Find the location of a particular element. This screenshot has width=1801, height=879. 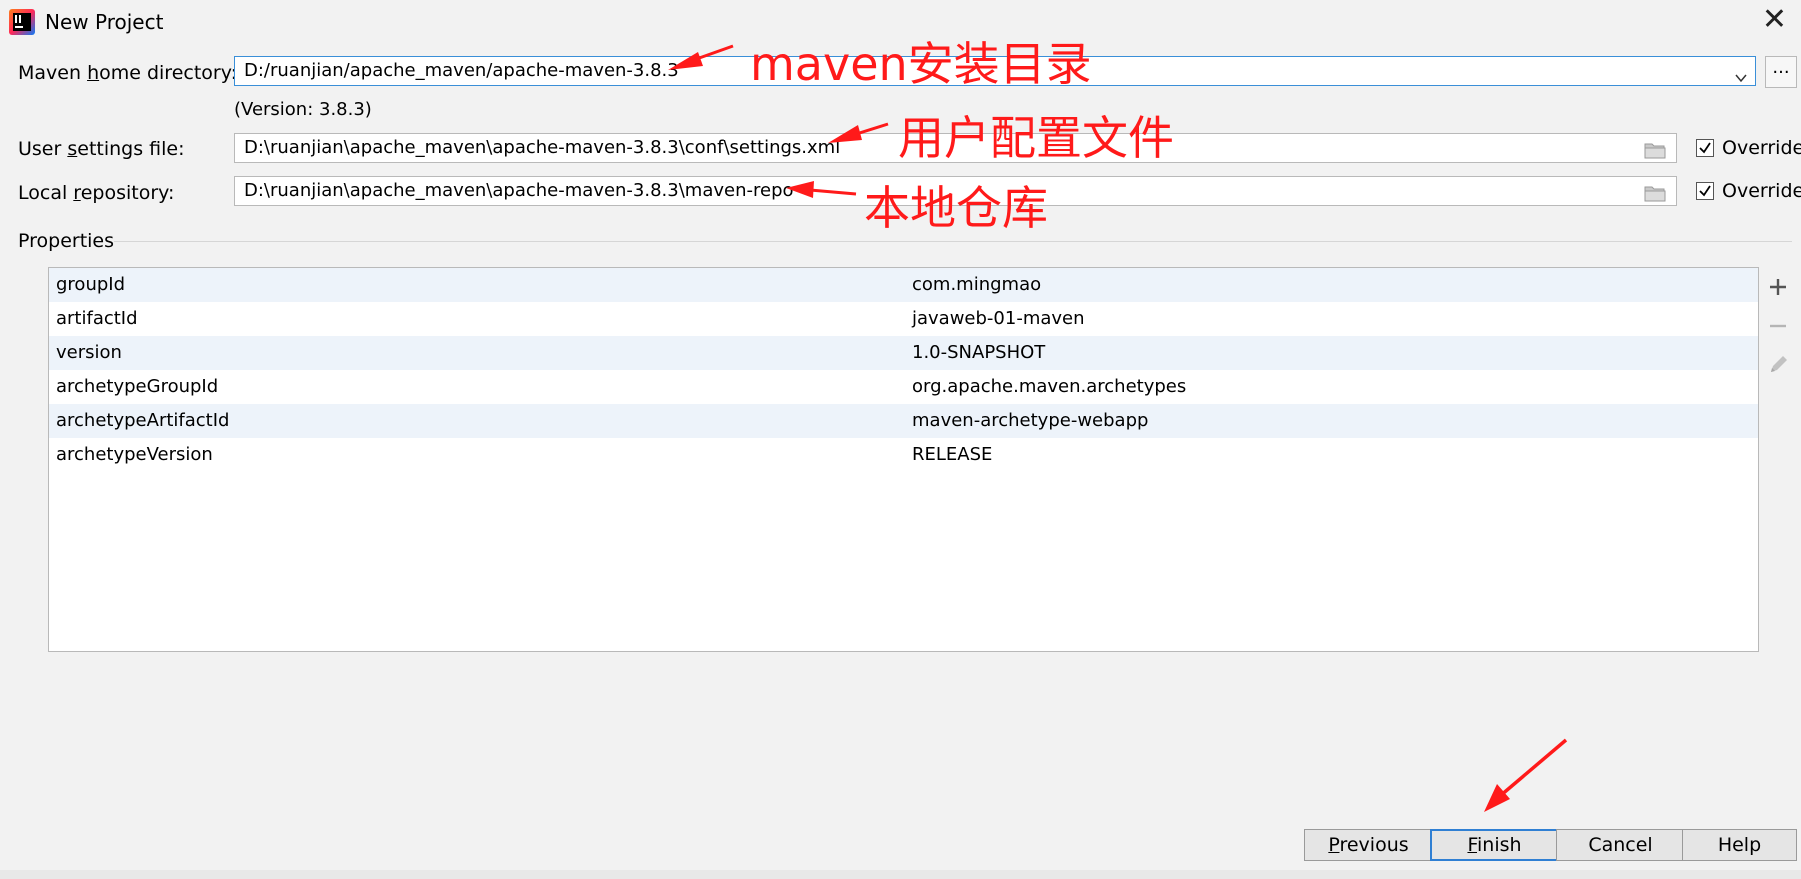

arrow-maven-home is located at coordinates (701, 57).